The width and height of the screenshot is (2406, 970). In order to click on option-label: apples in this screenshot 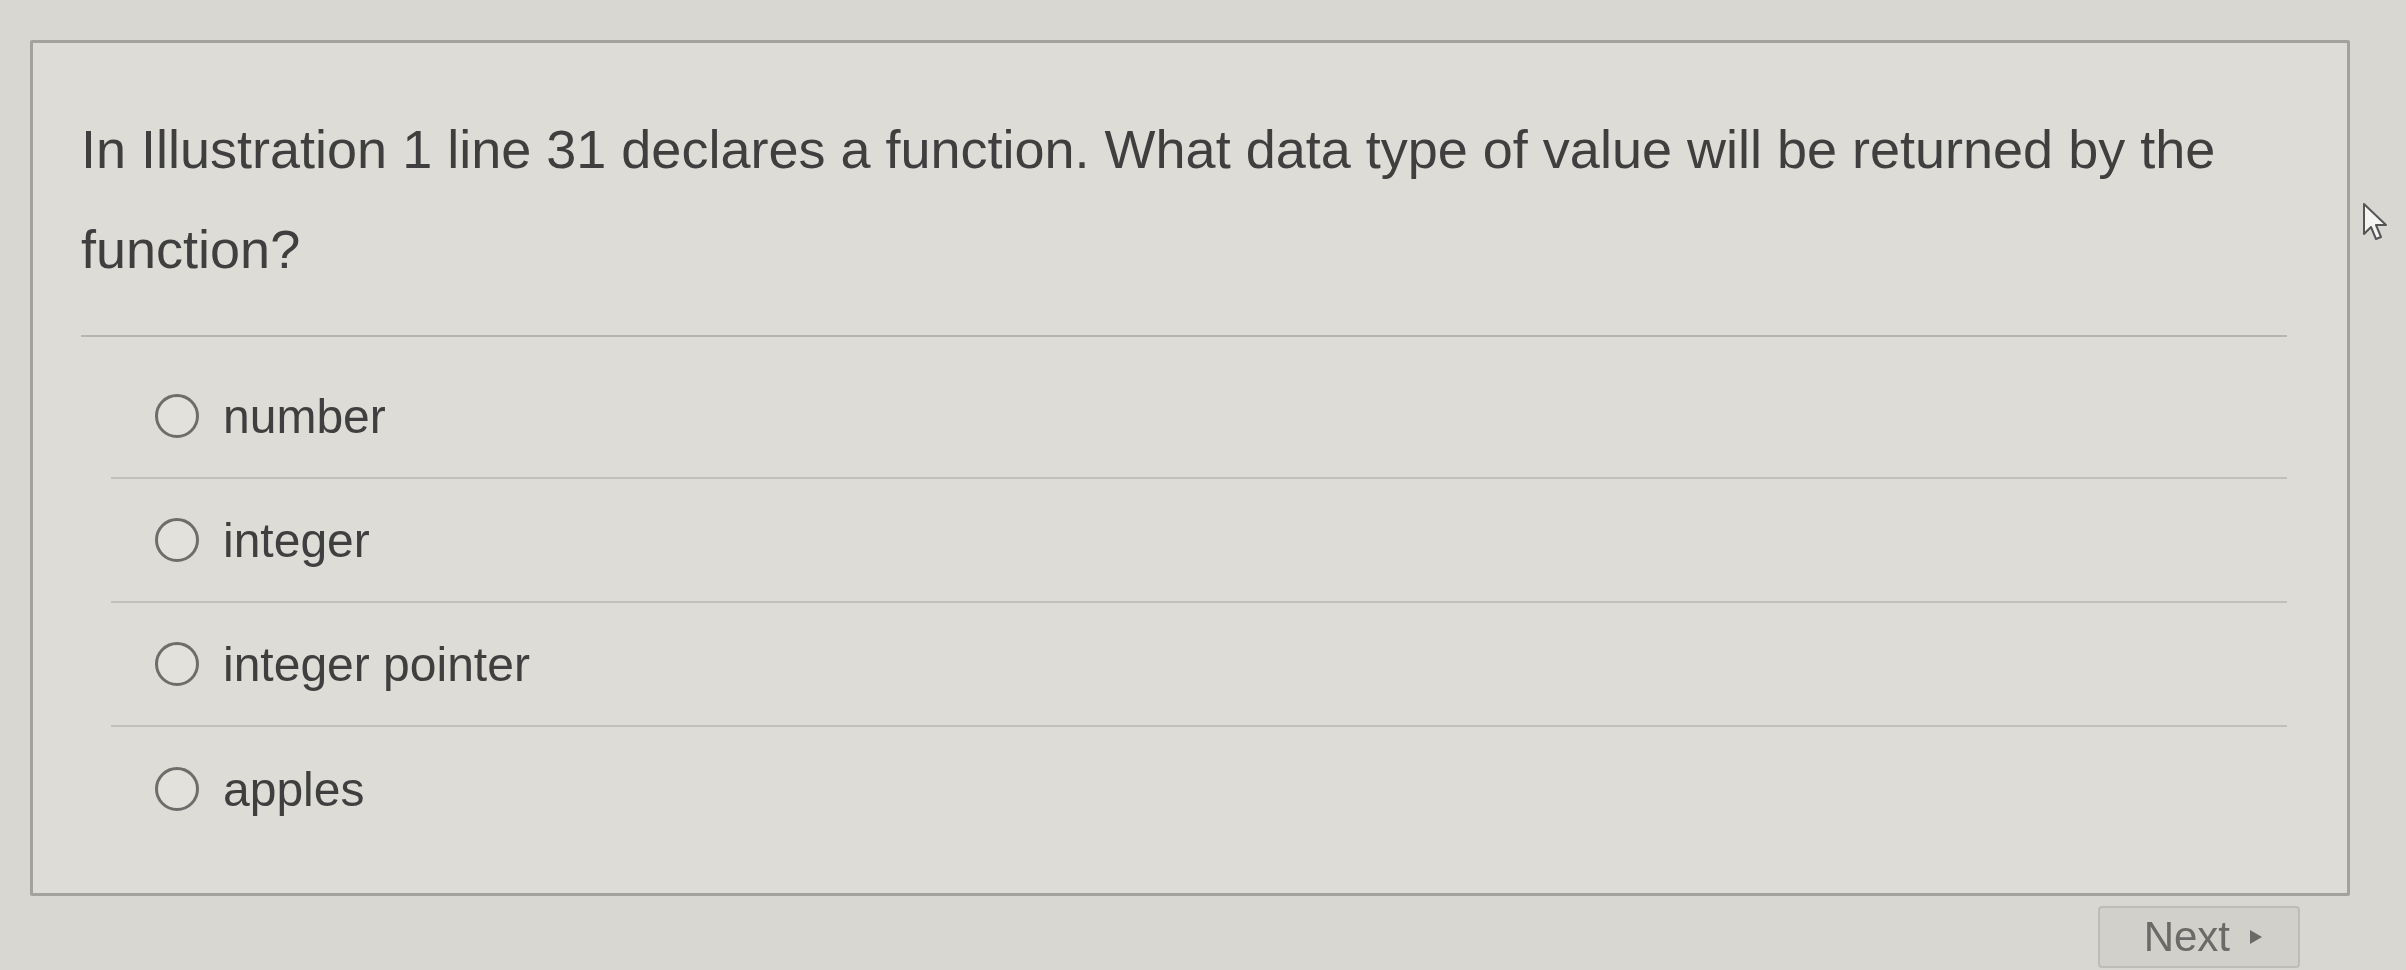, I will do `click(294, 789)`.